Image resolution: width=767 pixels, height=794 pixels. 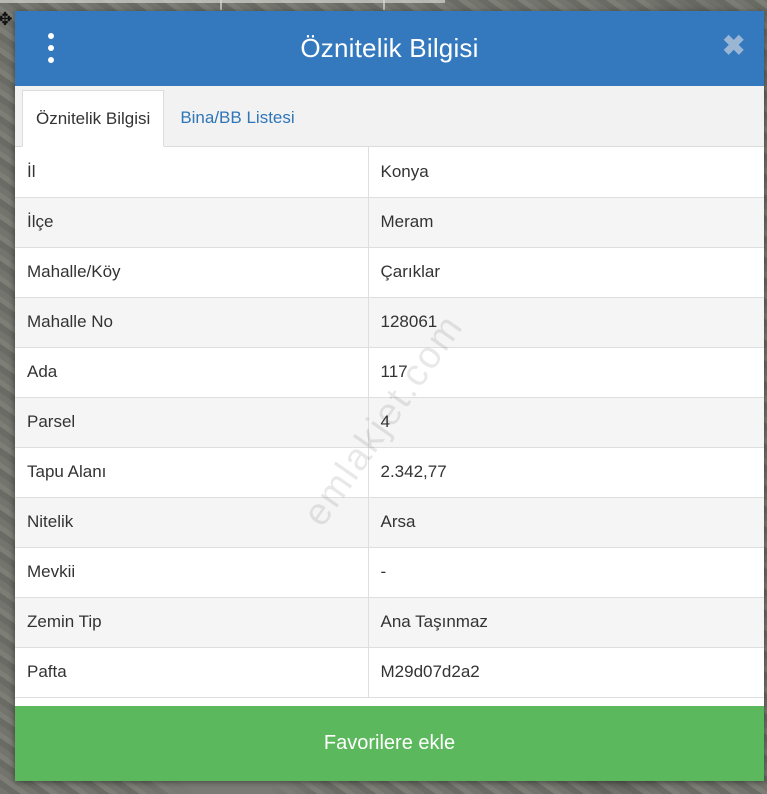 I want to click on attribute-key: Mahalle/Köy, so click(x=192, y=272).